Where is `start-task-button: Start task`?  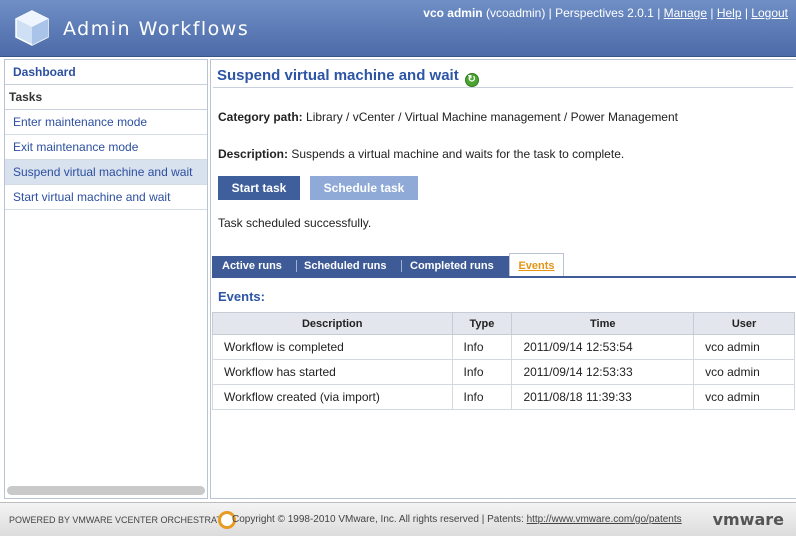
start-task-button: Start task is located at coordinates (259, 188).